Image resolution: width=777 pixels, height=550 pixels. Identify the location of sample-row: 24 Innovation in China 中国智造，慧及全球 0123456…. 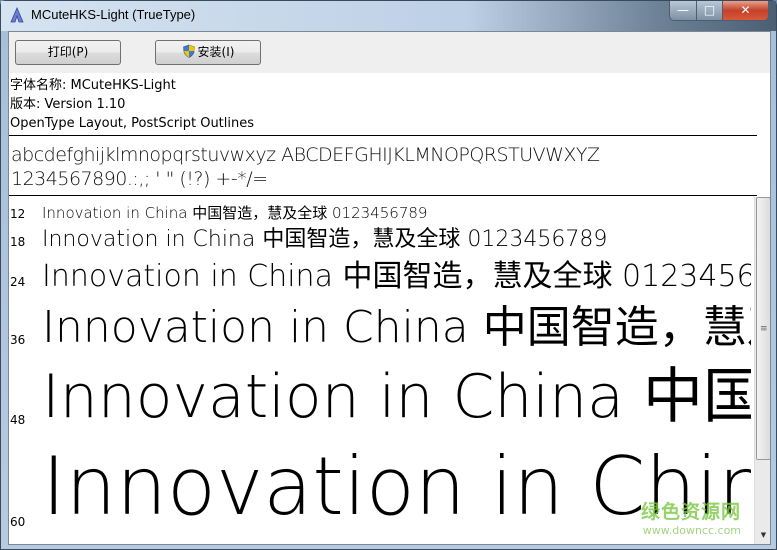
(380, 274).